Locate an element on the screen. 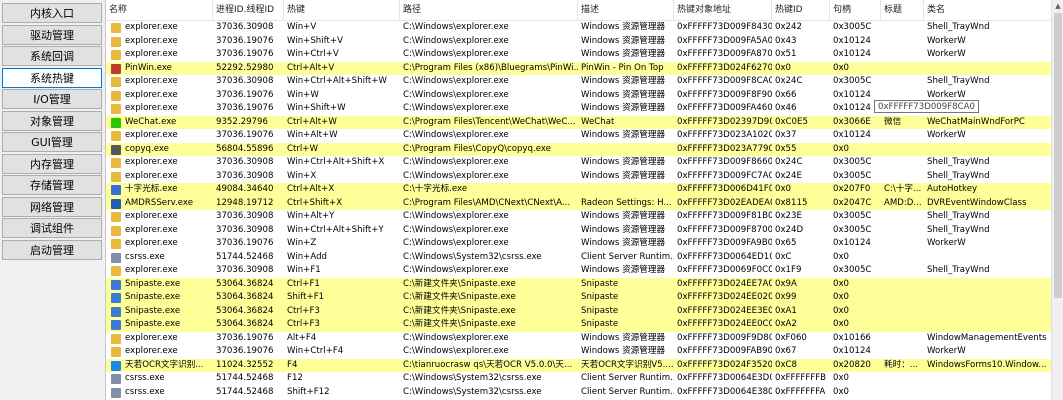 The width and height of the screenshot is (1063, 400). table-cell: C:\Windows\explorer.exe is located at coordinates (456, 162).